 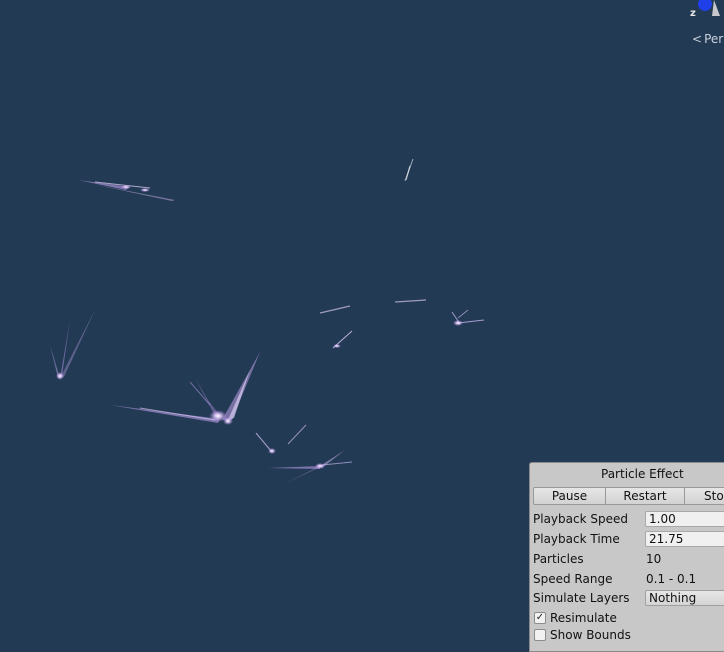 I want to click on show-bounds-label: Show Bounds, so click(x=590, y=635).